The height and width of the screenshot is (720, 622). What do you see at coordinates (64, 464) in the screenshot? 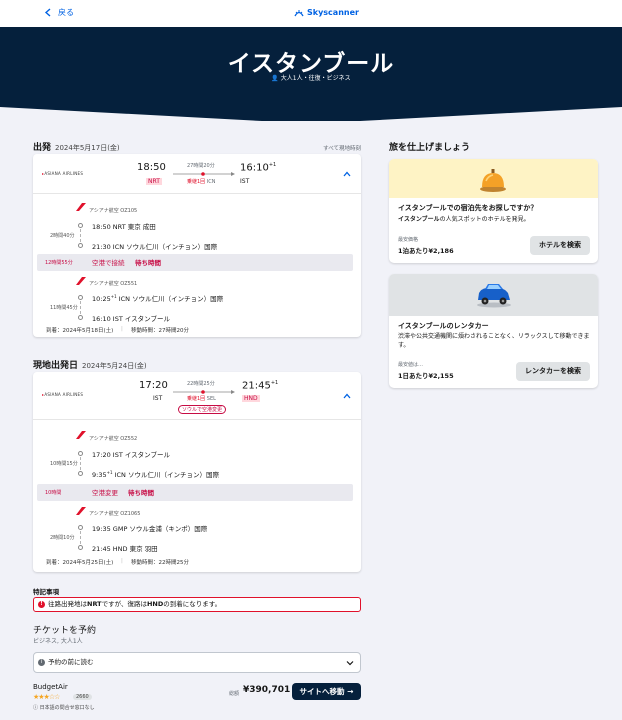
I see `seg1-duration: 10時間15分` at bounding box center [64, 464].